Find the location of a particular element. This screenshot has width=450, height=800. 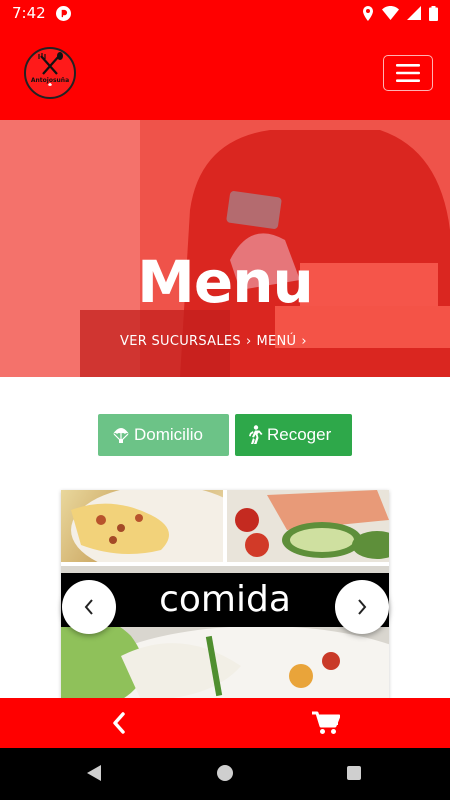

status-bar: 7:42 is located at coordinates (225, 13).